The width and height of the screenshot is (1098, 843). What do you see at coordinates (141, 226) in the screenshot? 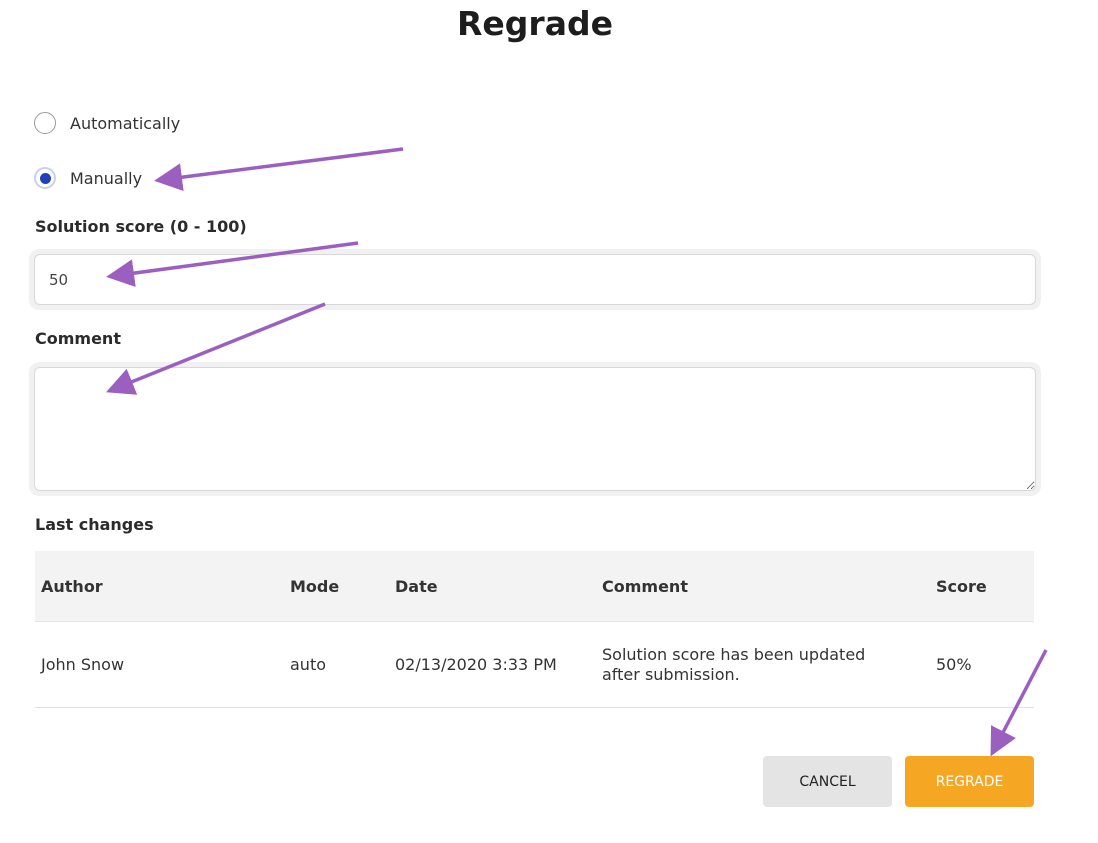
I see `solution-score-label: Solution score (0 - 100)` at bounding box center [141, 226].